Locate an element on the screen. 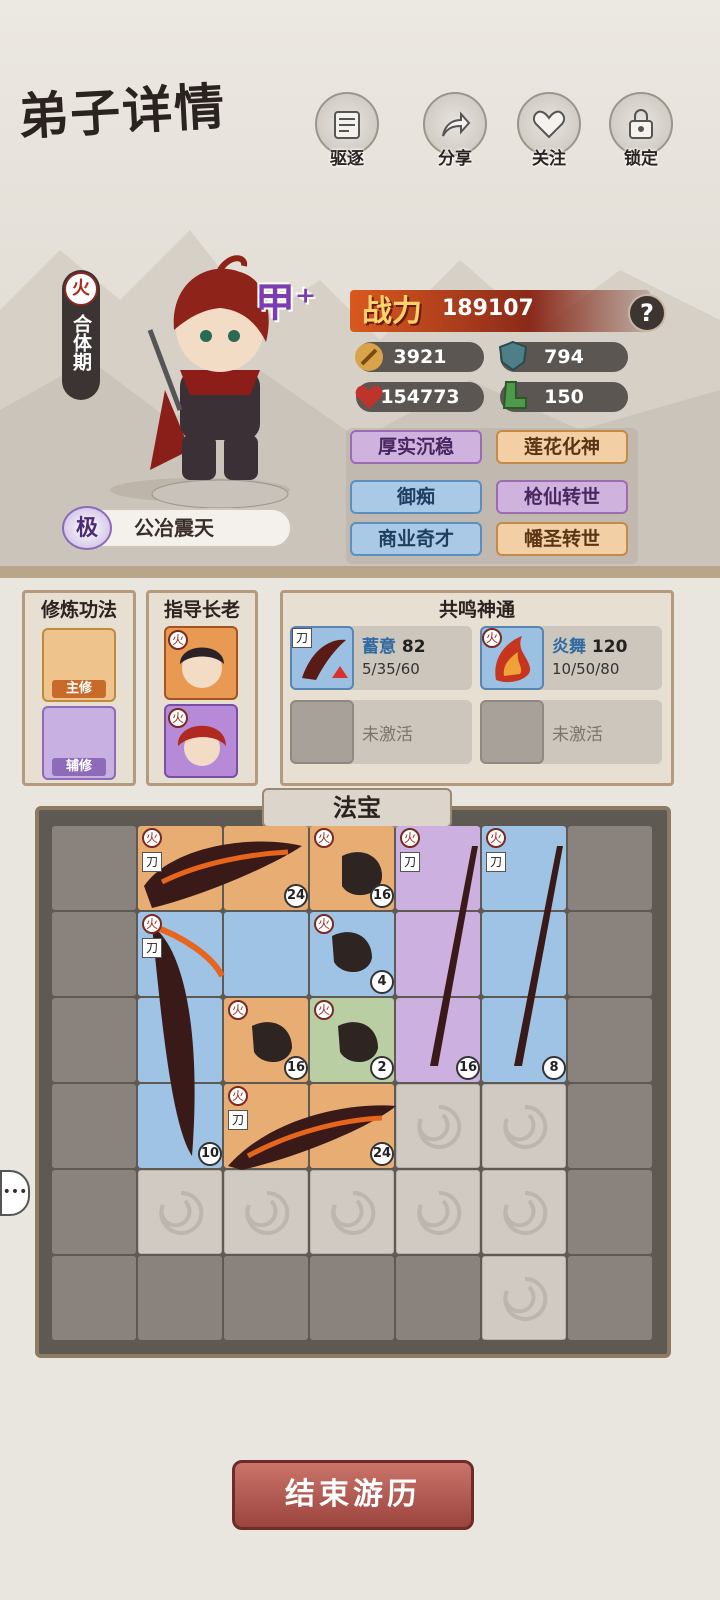  mentor-slot-2: 火 is located at coordinates (201, 741).